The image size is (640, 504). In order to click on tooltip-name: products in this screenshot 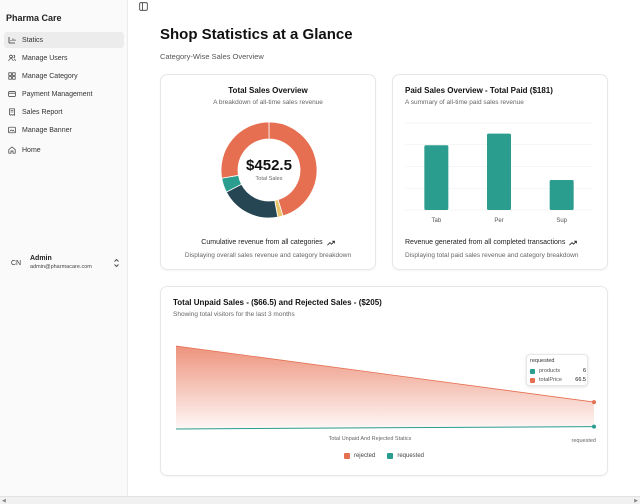, I will do `click(550, 371)`.